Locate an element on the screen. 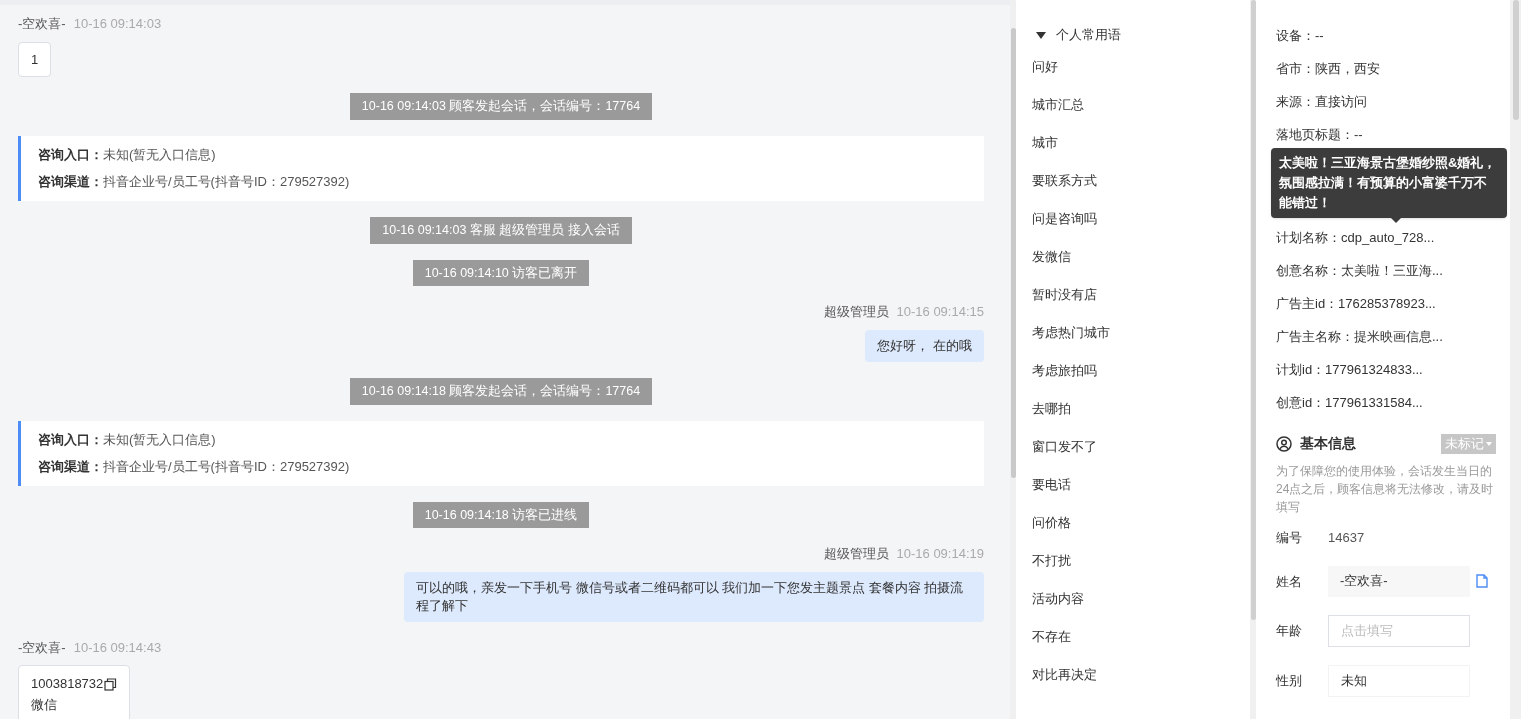  phrase-item: 去哪拍 is located at coordinates (1141, 409).